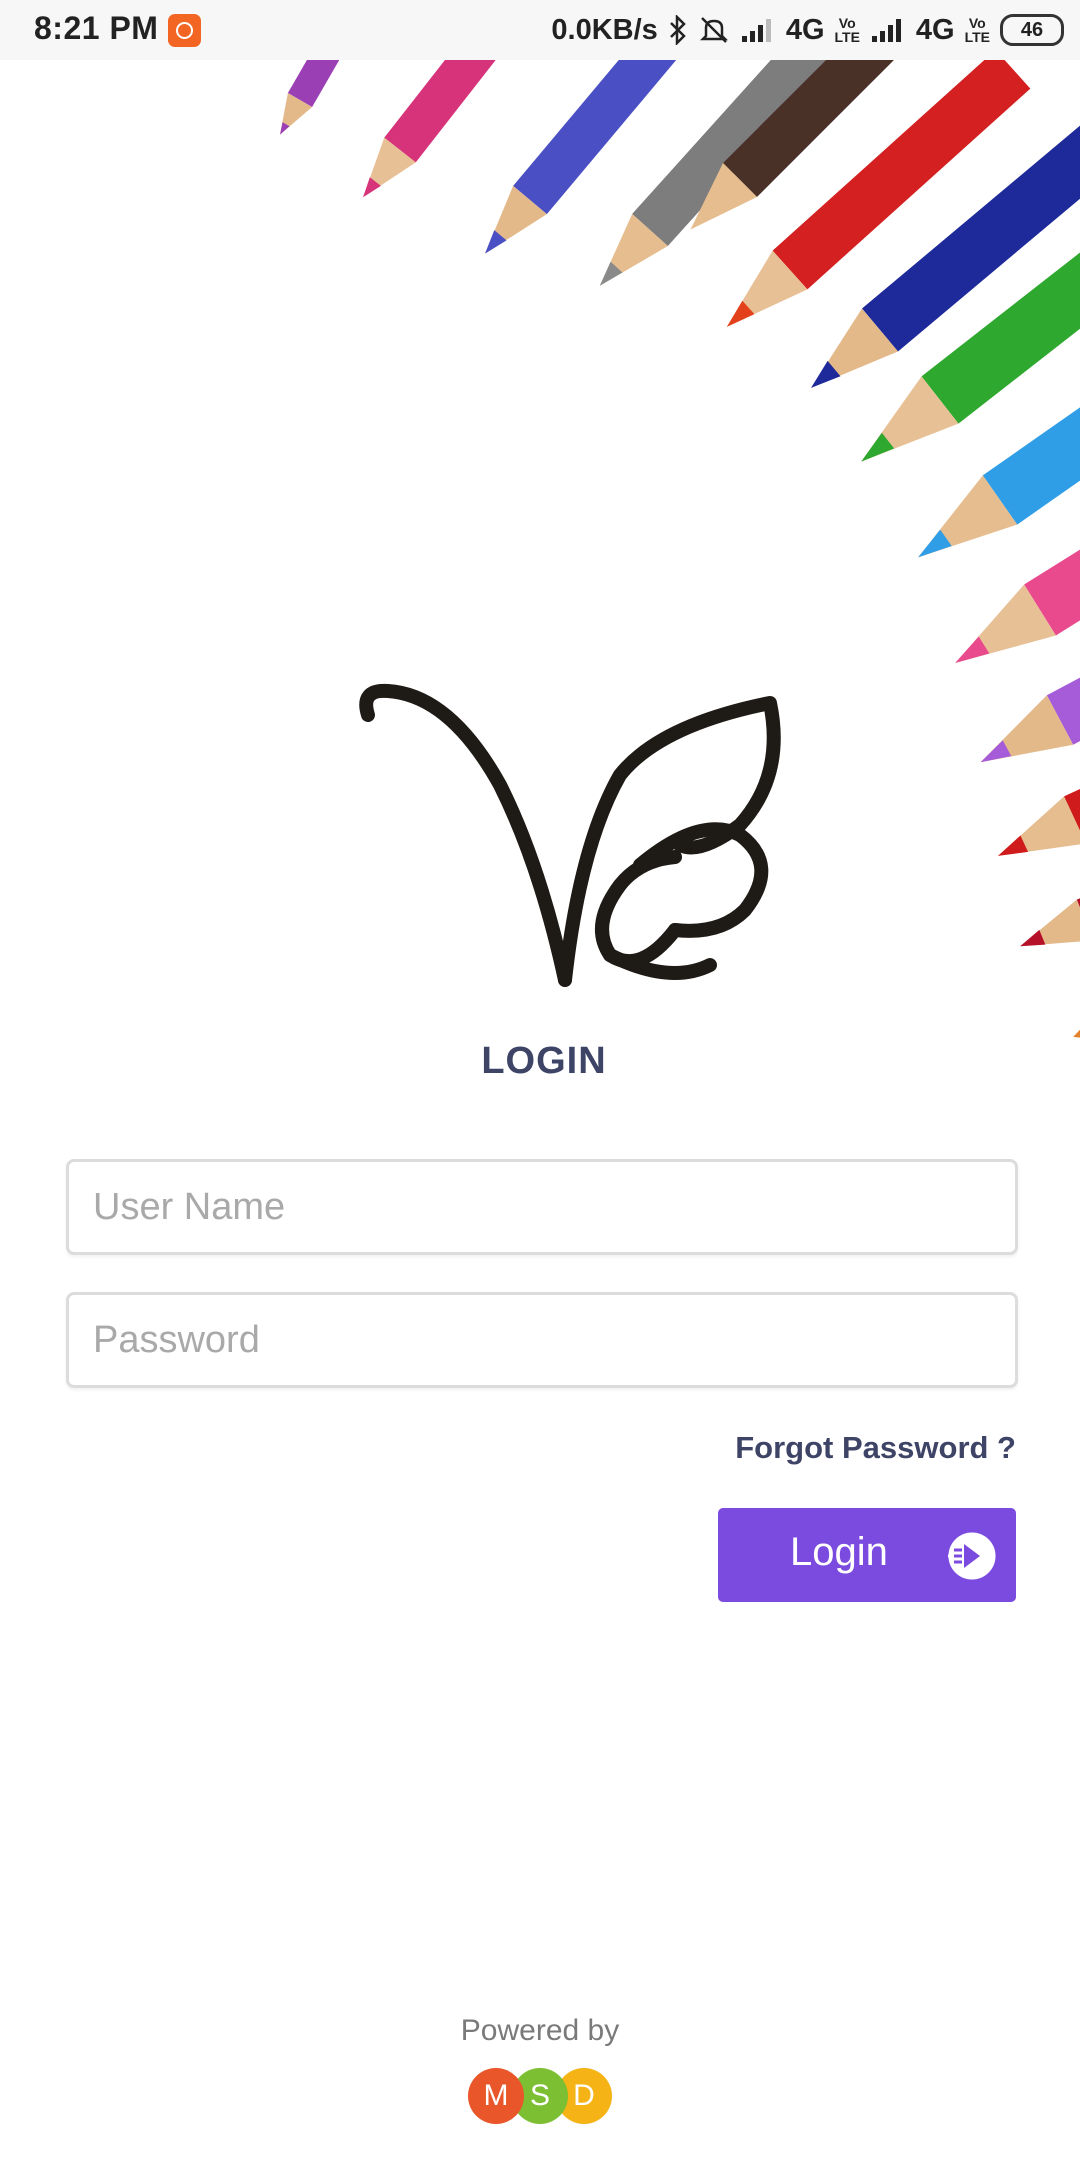  What do you see at coordinates (678, 30) in the screenshot?
I see `bluetooth-icon` at bounding box center [678, 30].